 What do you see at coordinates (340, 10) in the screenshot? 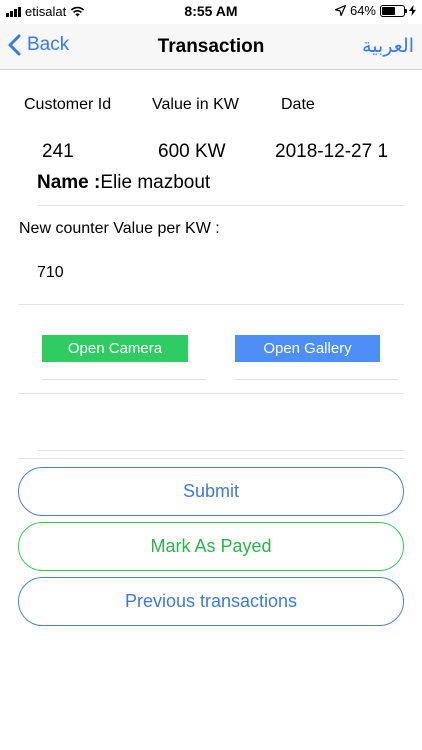
I see `location-arrow-icon` at bounding box center [340, 10].